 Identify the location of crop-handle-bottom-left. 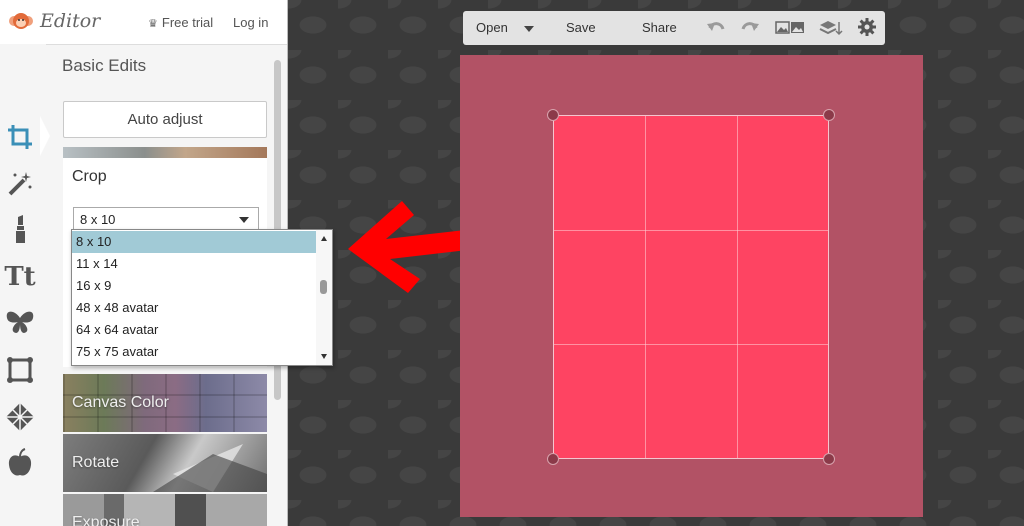
(553, 459).